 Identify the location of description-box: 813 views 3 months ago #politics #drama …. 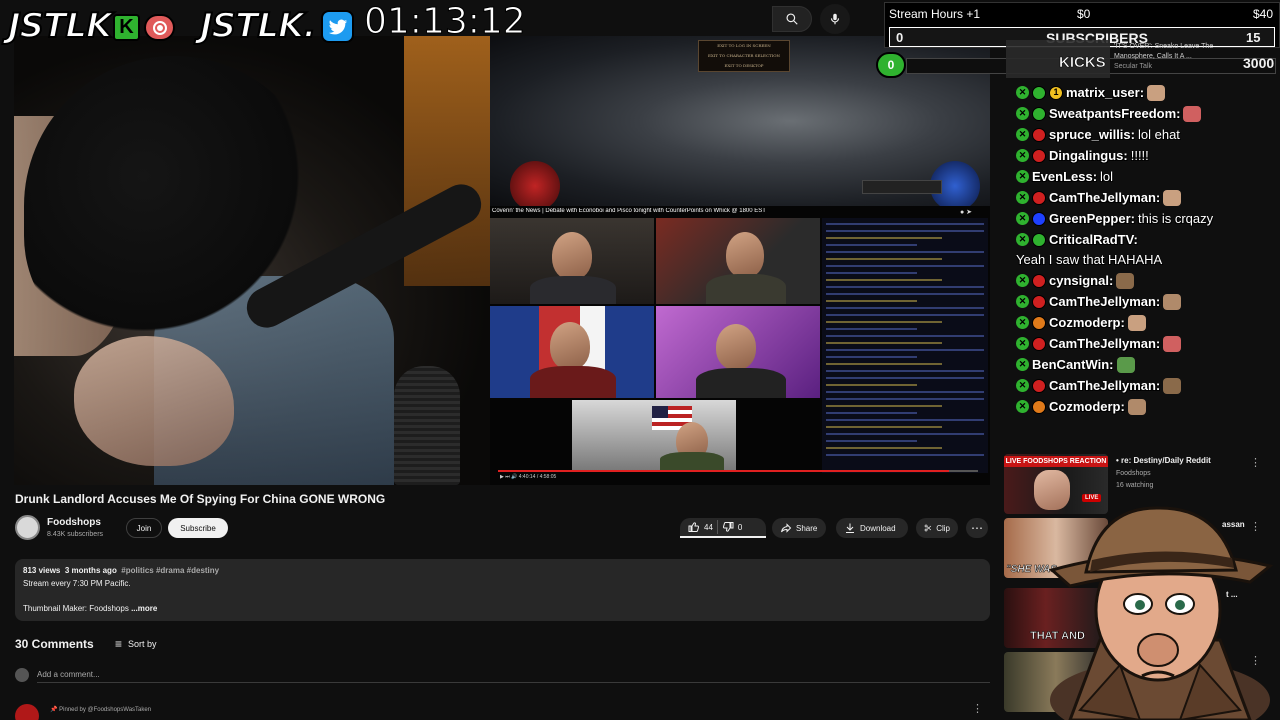
(502, 590).